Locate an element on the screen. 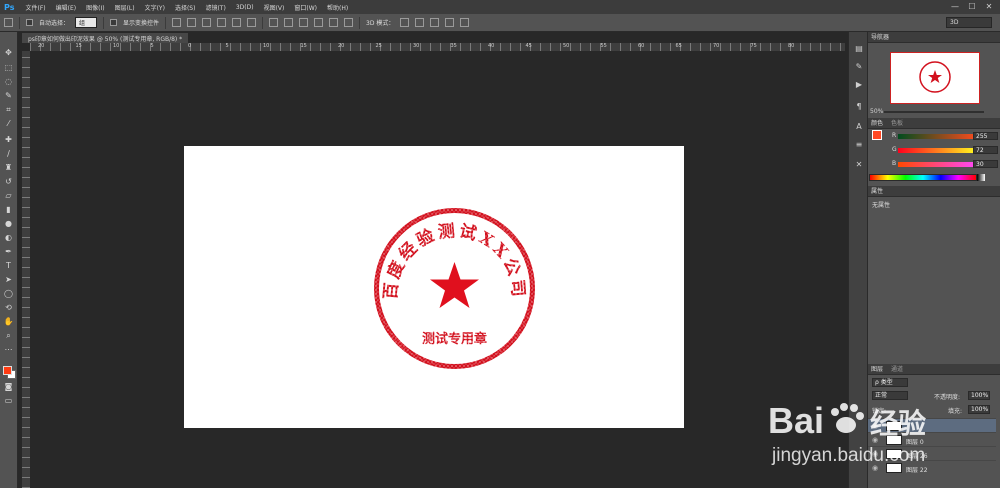  healing-brush-tool-icon: ✚ is located at coordinates (8, 139).